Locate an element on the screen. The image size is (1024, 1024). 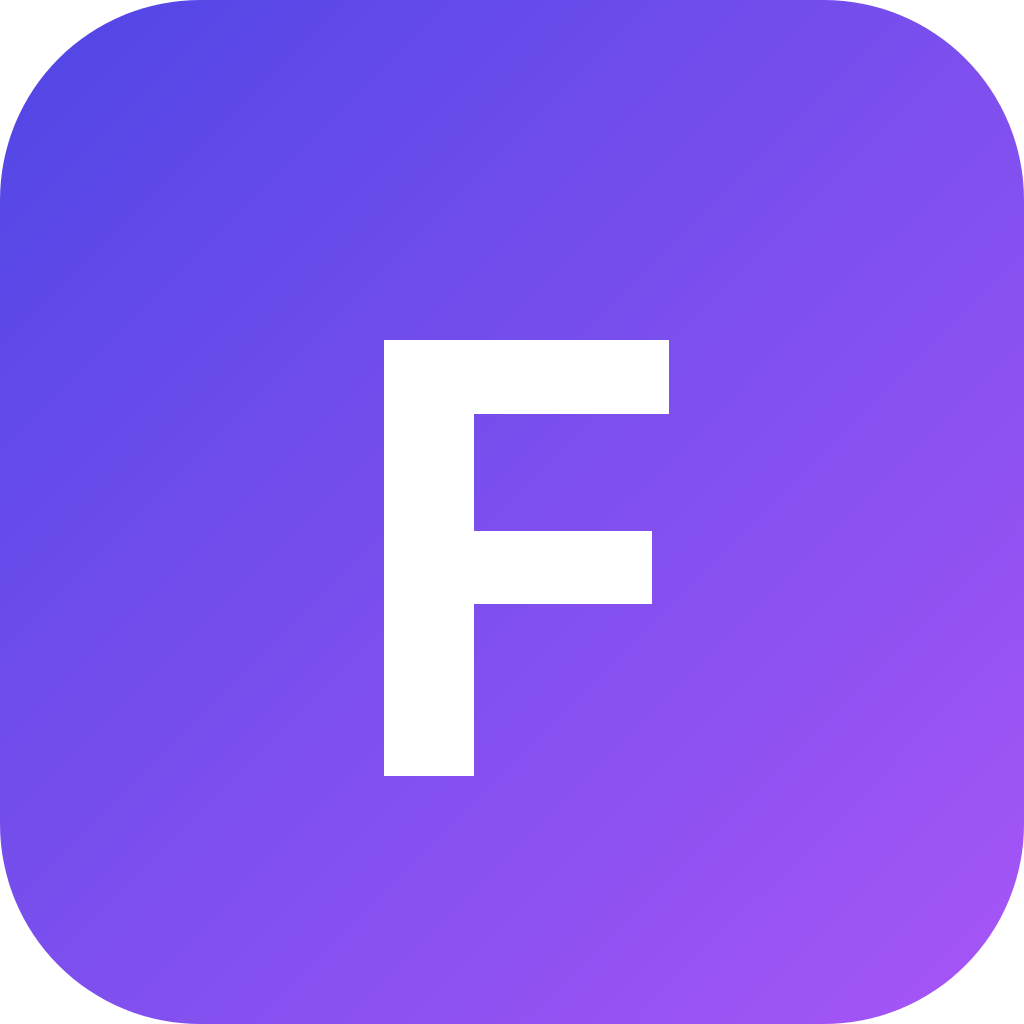
monogram-f-icon is located at coordinates (526, 558).